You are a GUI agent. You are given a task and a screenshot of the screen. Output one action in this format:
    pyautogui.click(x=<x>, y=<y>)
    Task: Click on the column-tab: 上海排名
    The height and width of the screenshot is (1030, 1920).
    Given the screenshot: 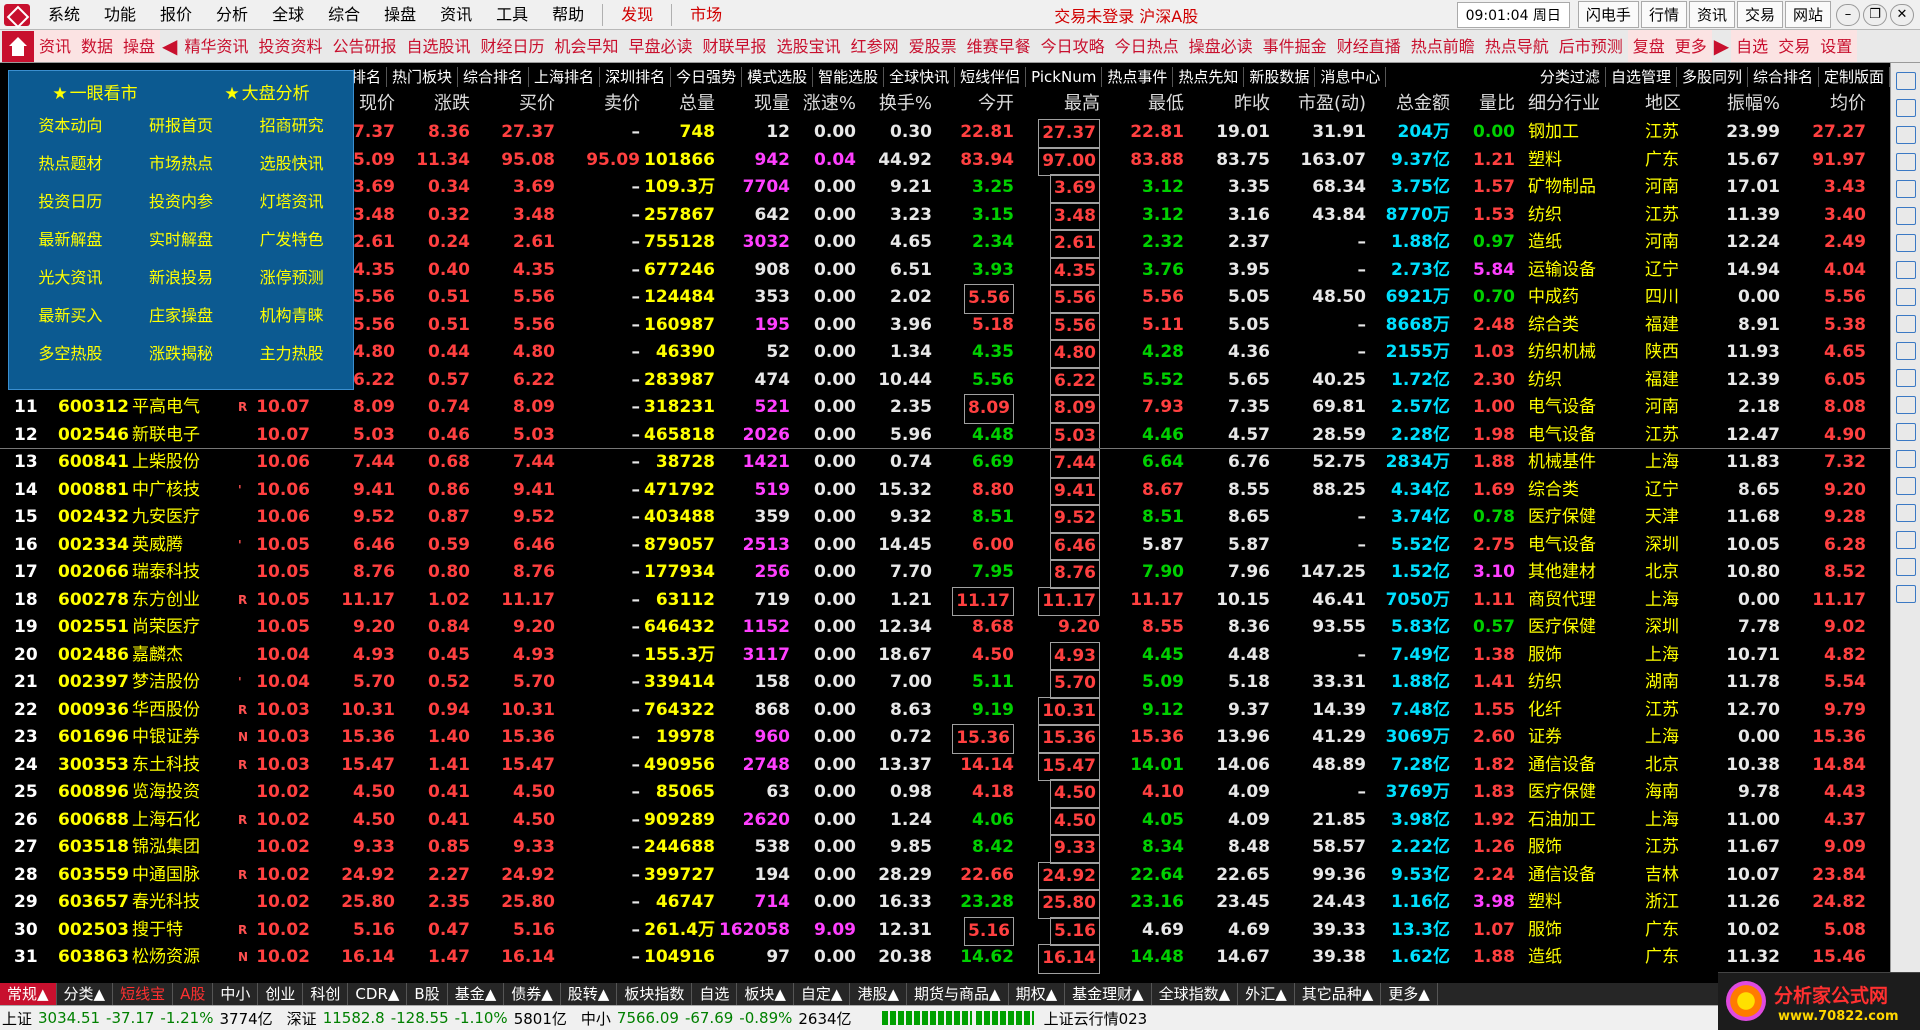 What is the action you would take?
    pyautogui.click(x=565, y=77)
    